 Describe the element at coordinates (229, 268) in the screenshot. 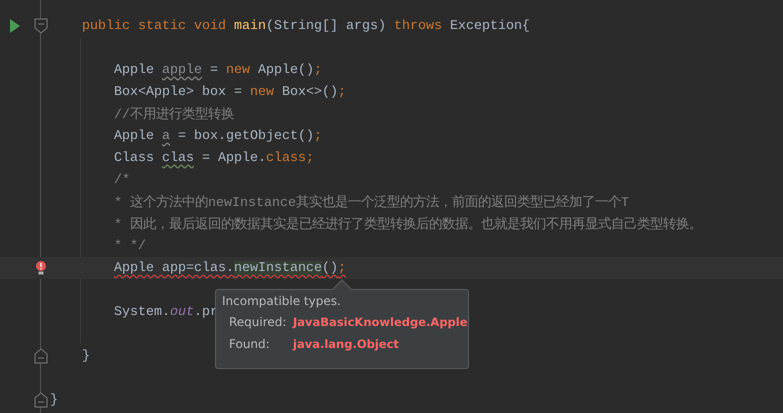

I see `code-line: Apple app=clas.newInstance();` at that location.